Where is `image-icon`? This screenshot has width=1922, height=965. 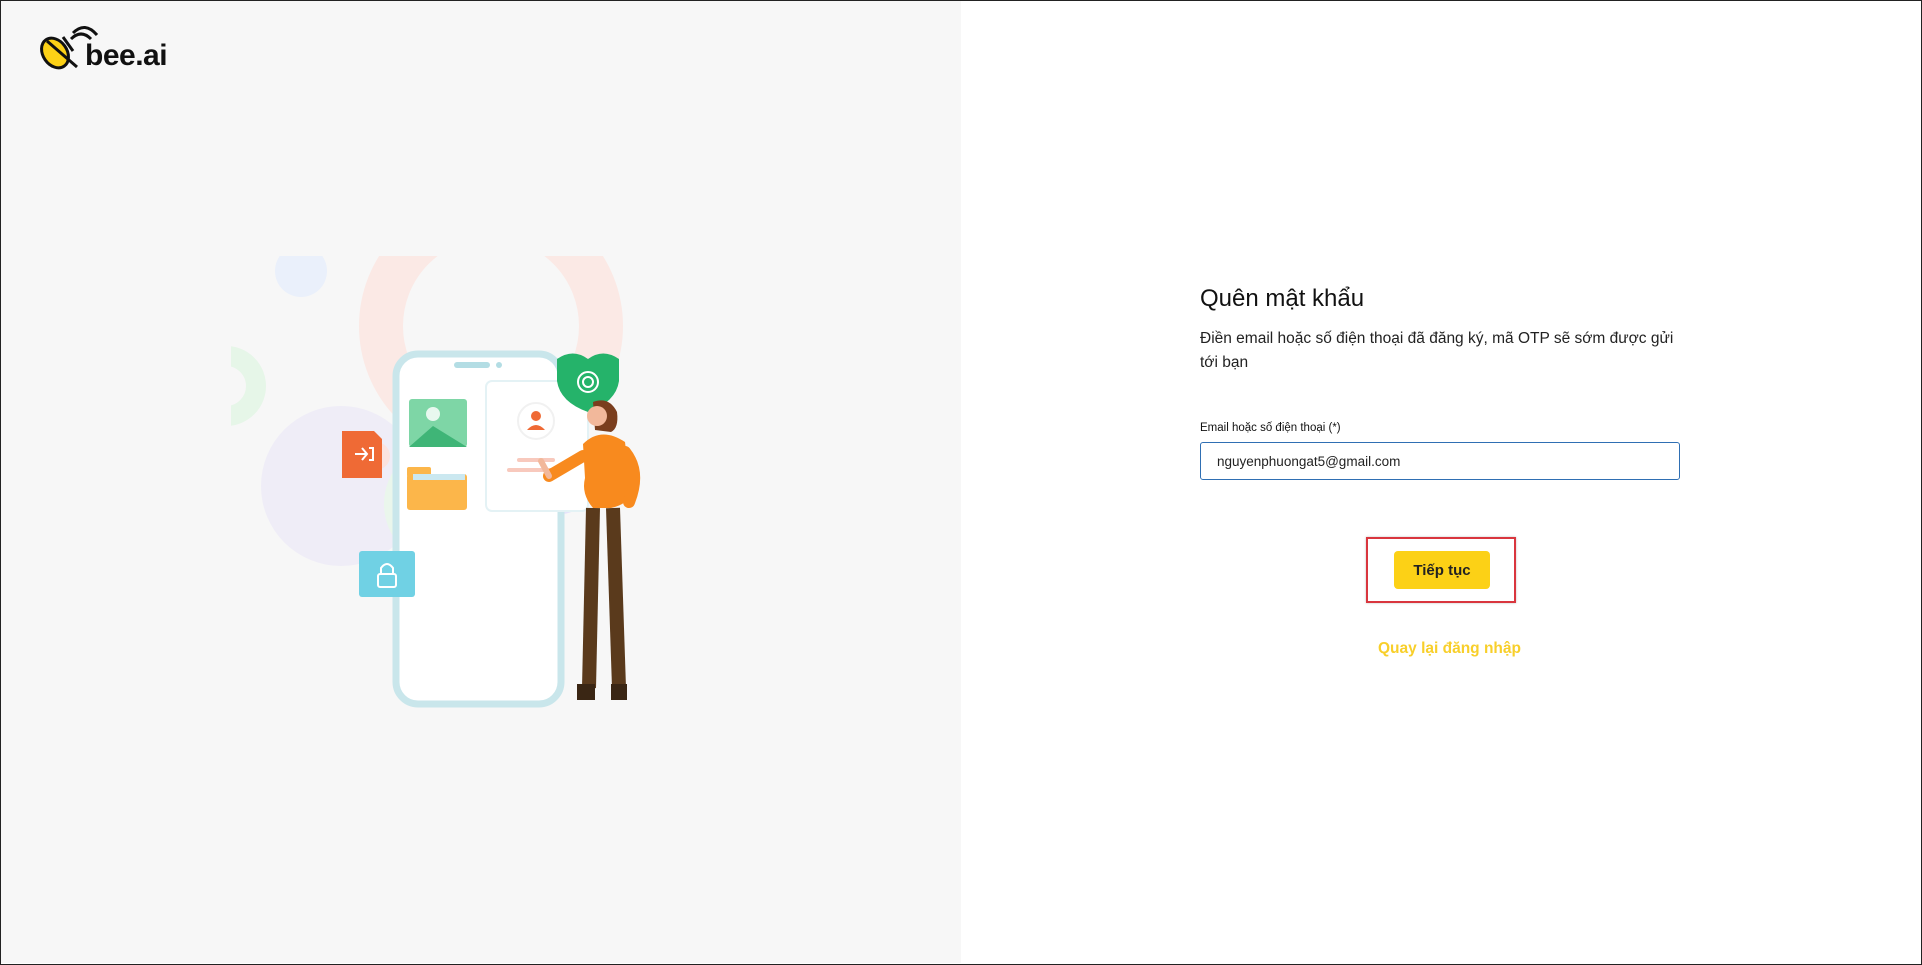 image-icon is located at coordinates (438, 423).